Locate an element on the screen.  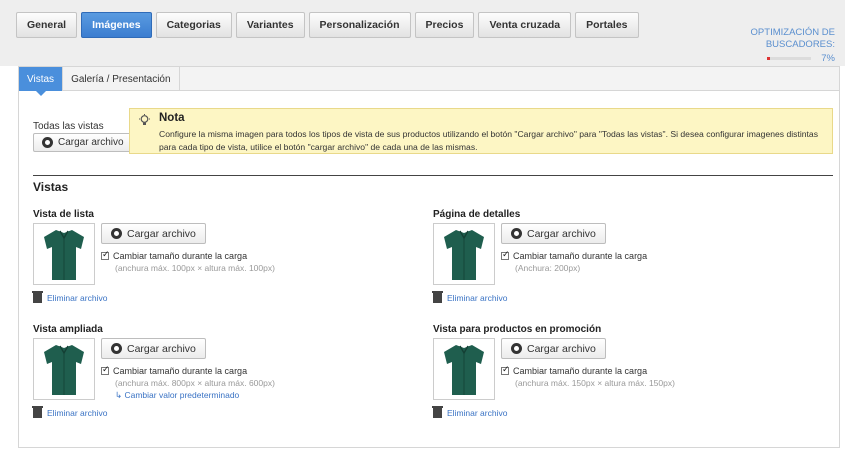
section-divider is located at coordinates (433, 175).